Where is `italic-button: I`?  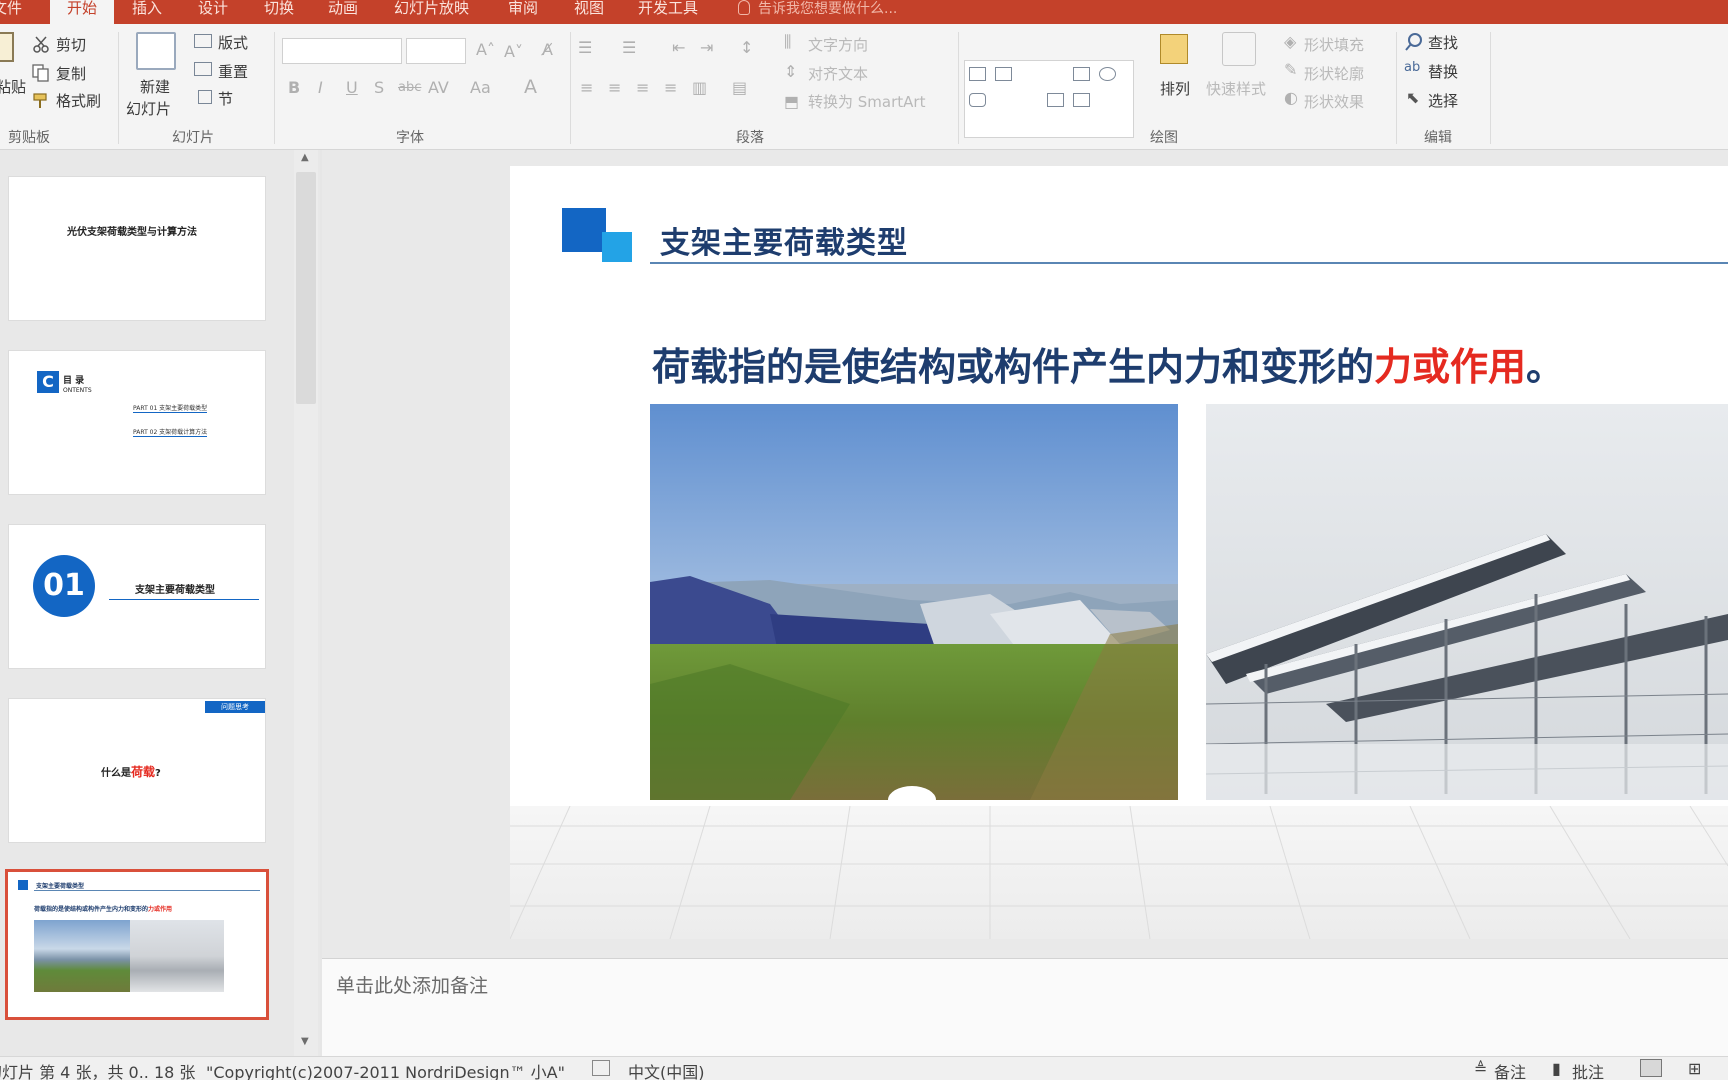 italic-button: I is located at coordinates (320, 87).